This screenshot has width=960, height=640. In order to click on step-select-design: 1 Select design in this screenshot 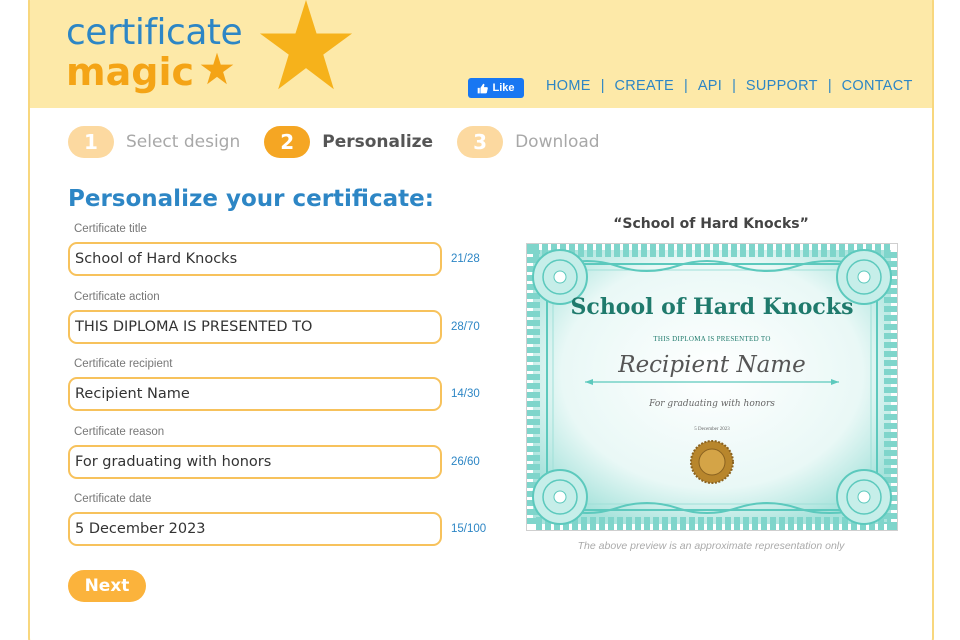, I will do `click(154, 142)`.